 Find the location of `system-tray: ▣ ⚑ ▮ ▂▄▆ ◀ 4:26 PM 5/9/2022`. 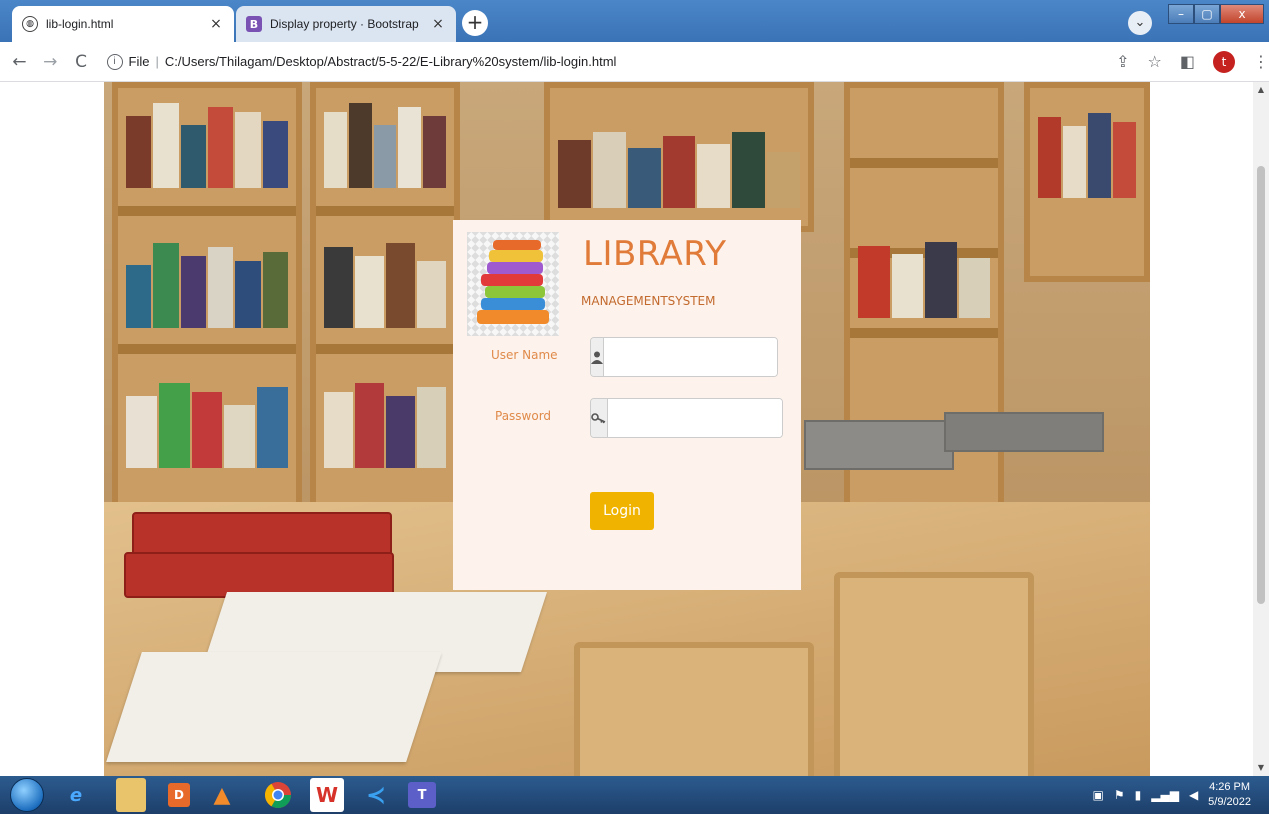

system-tray: ▣ ⚑ ▮ ▂▄▆ ◀ 4:26 PM 5/9/2022 is located at coordinates (1181, 795).